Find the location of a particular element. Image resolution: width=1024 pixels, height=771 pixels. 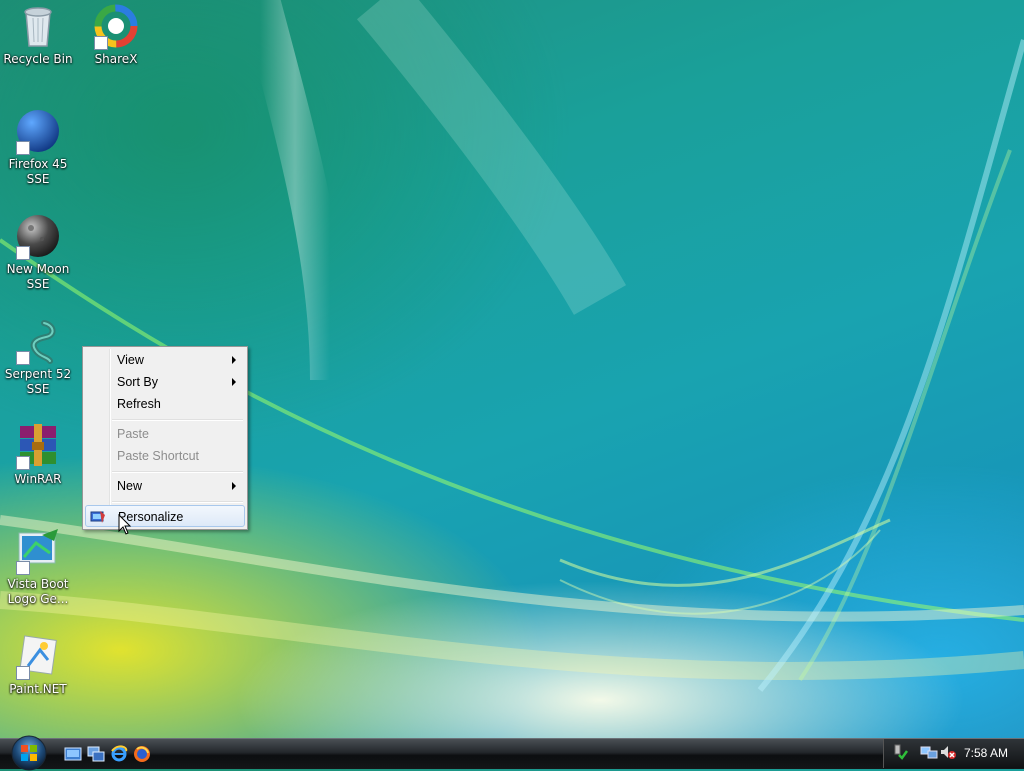

menu-item-refresh: Refresh is located at coordinates (165, 404).